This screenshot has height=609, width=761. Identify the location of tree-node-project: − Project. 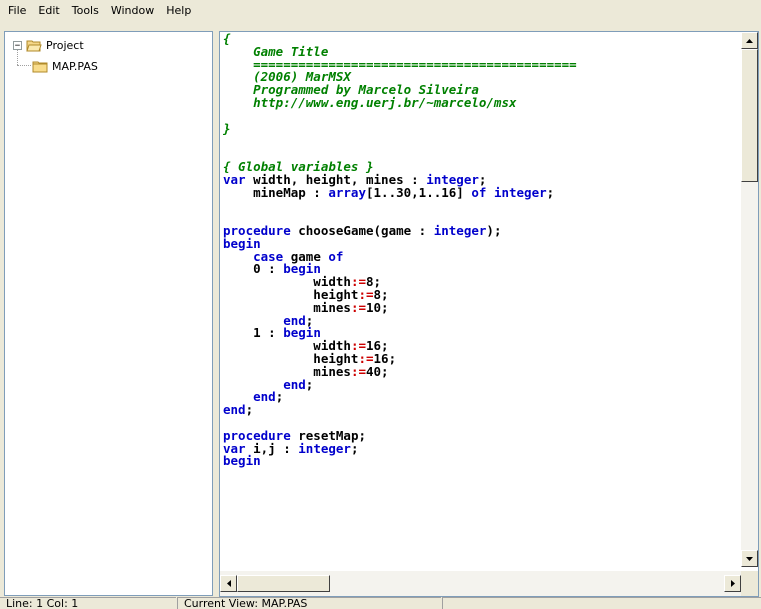
(49, 45).